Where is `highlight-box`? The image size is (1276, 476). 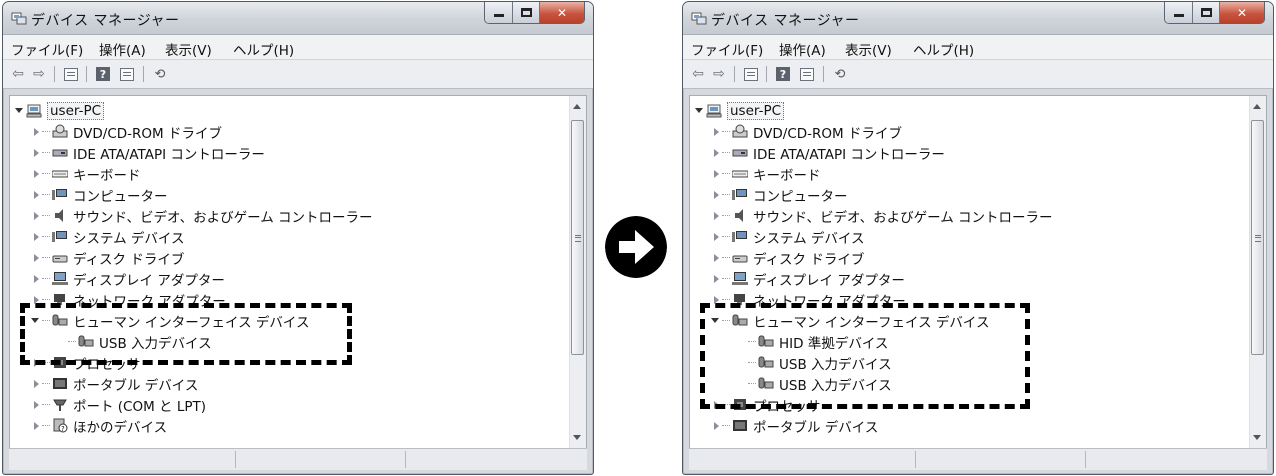
highlight-box is located at coordinates (865, 356).